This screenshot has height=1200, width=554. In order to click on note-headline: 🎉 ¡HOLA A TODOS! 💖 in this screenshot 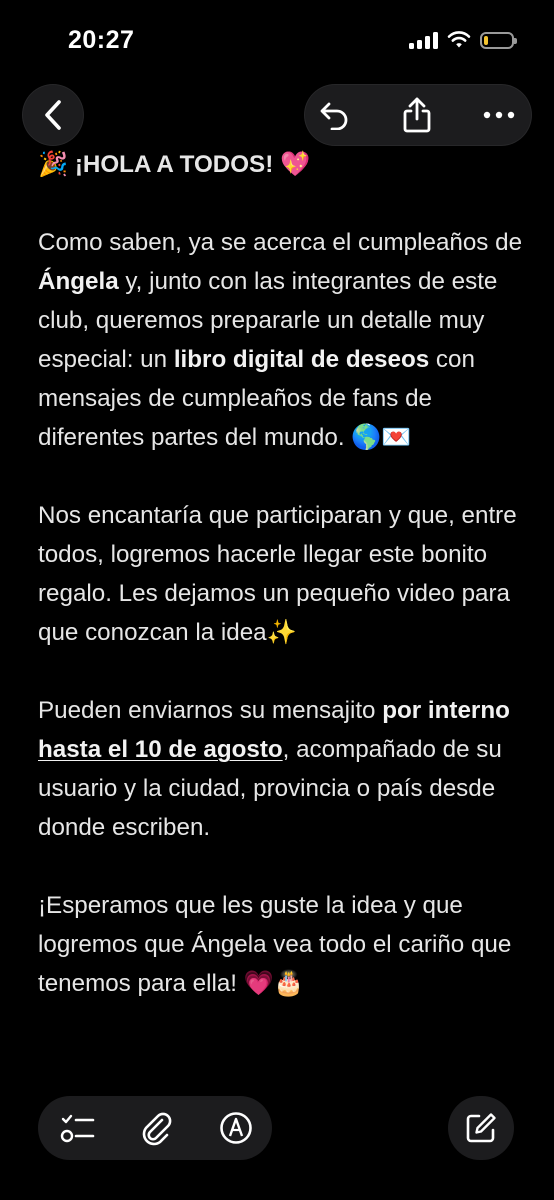, I will do `click(174, 164)`.